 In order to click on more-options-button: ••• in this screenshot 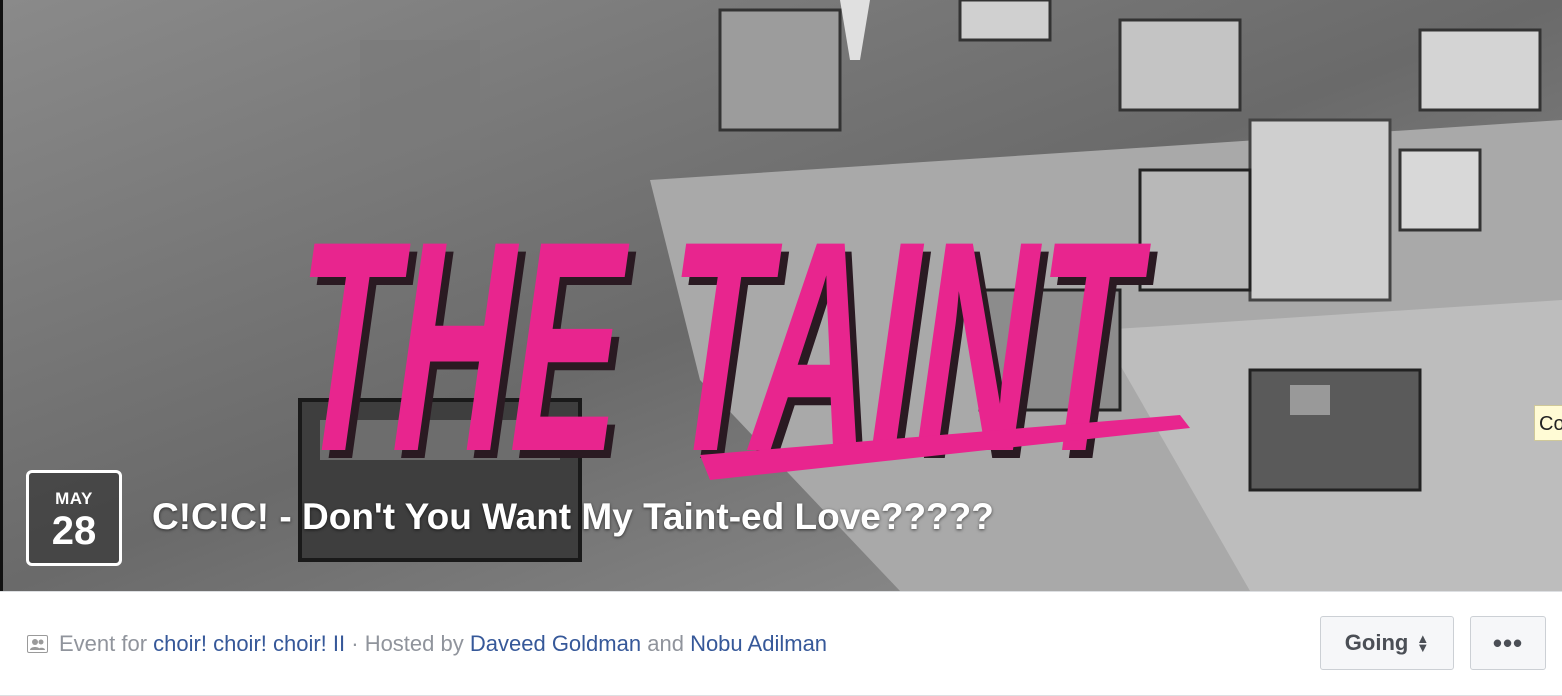, I will do `click(1508, 643)`.